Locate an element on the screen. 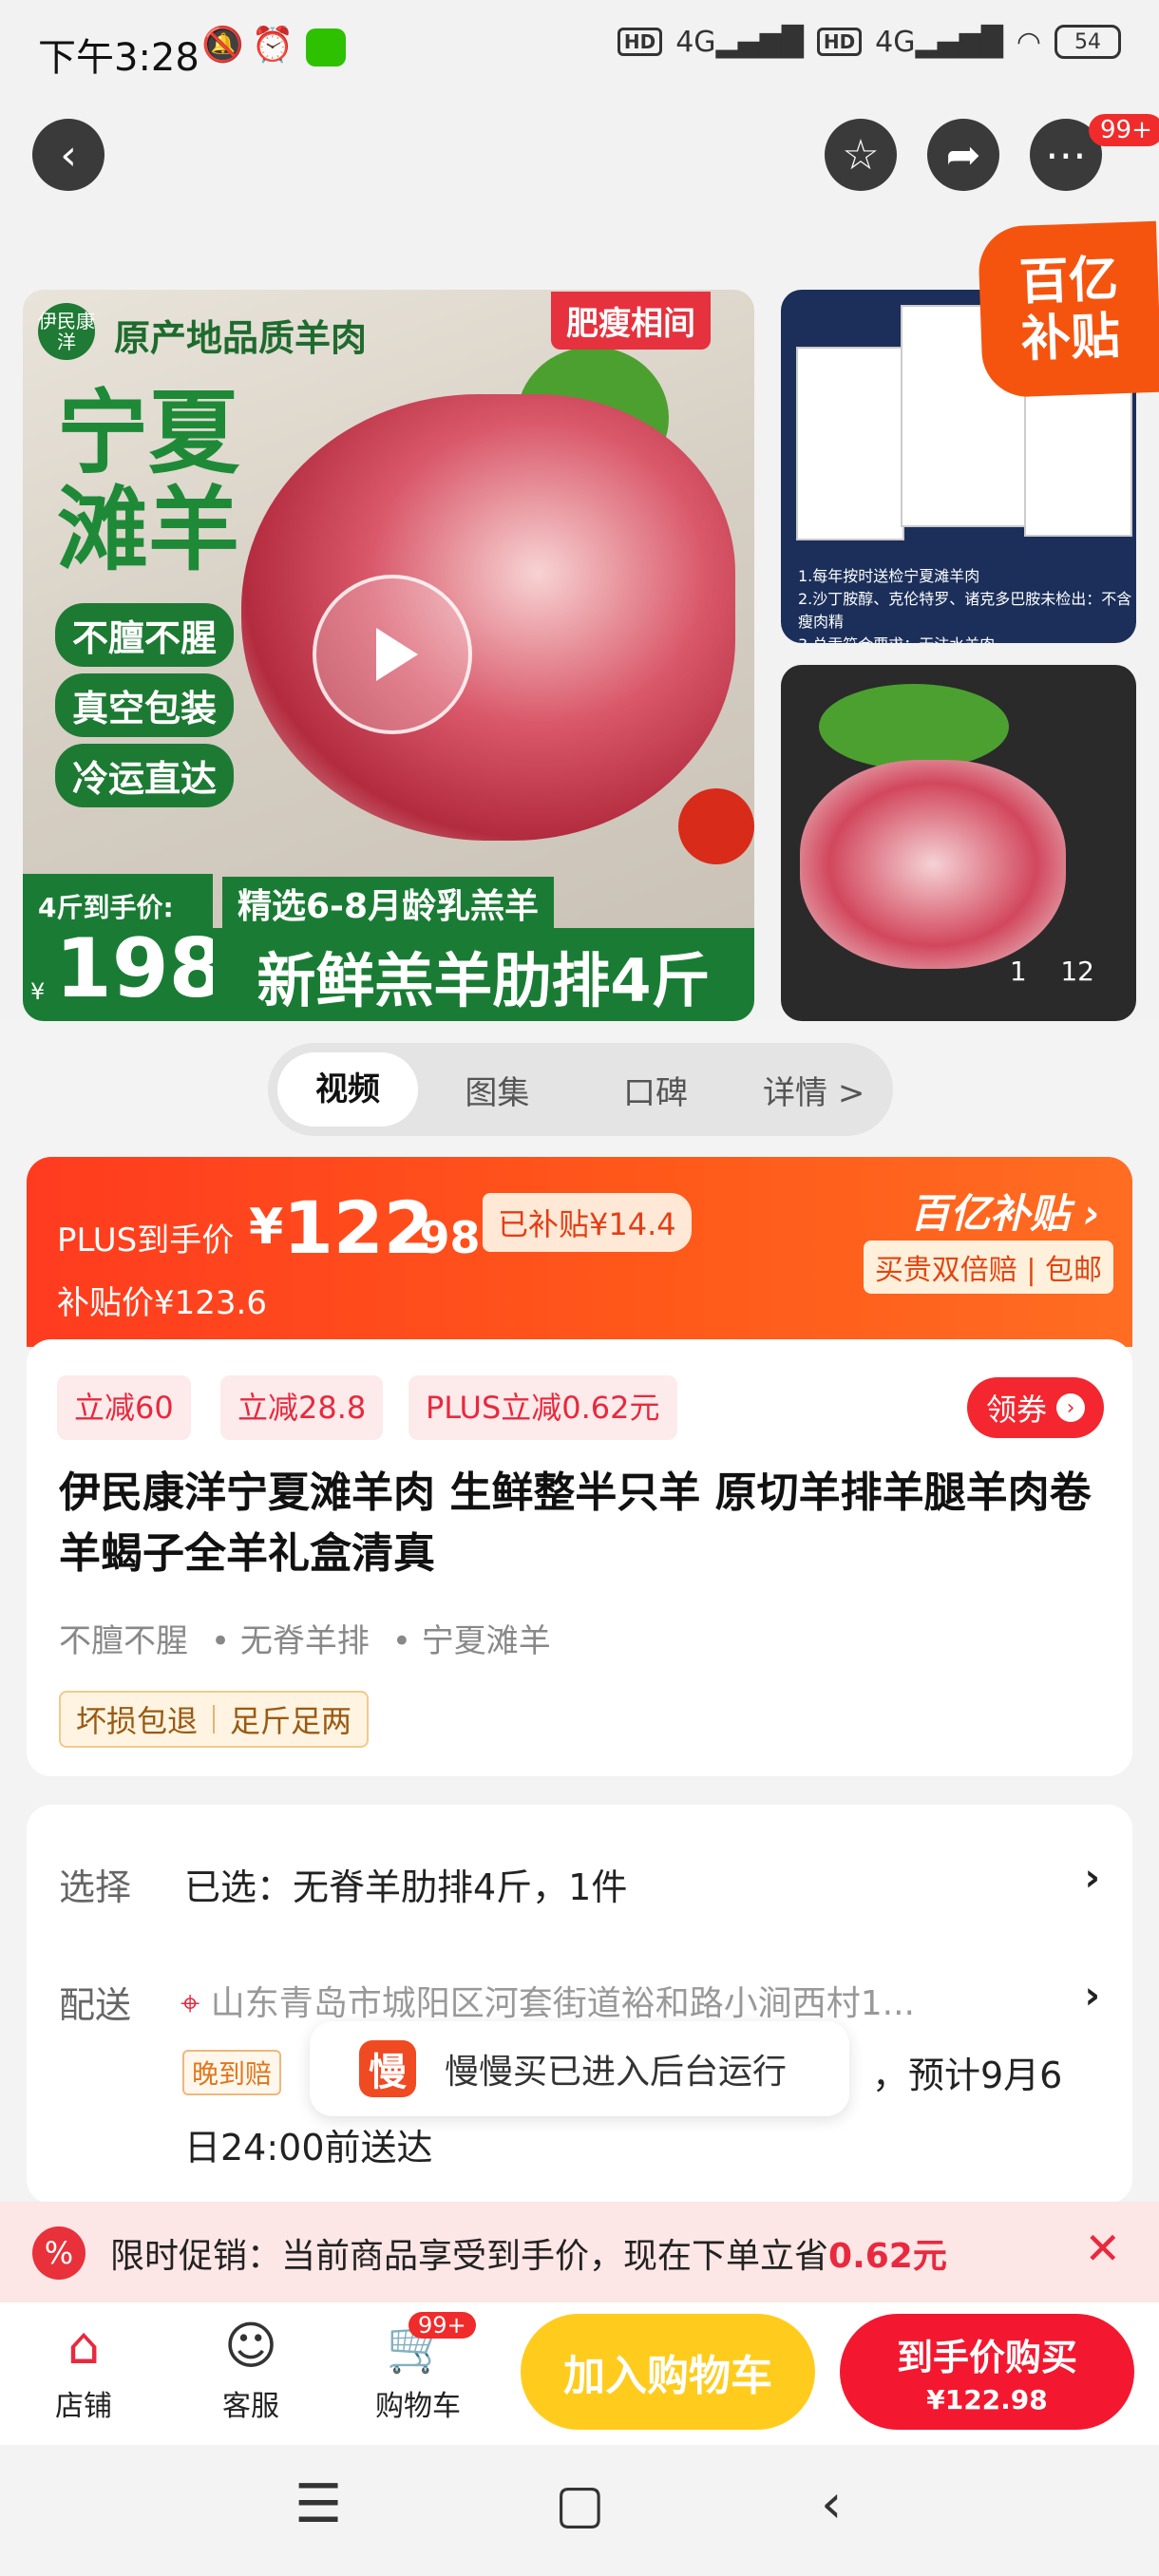  limited-promo-text: 限时促销：当前商品享受到手价，现在下单立省0.62元 is located at coordinates (528, 2256).